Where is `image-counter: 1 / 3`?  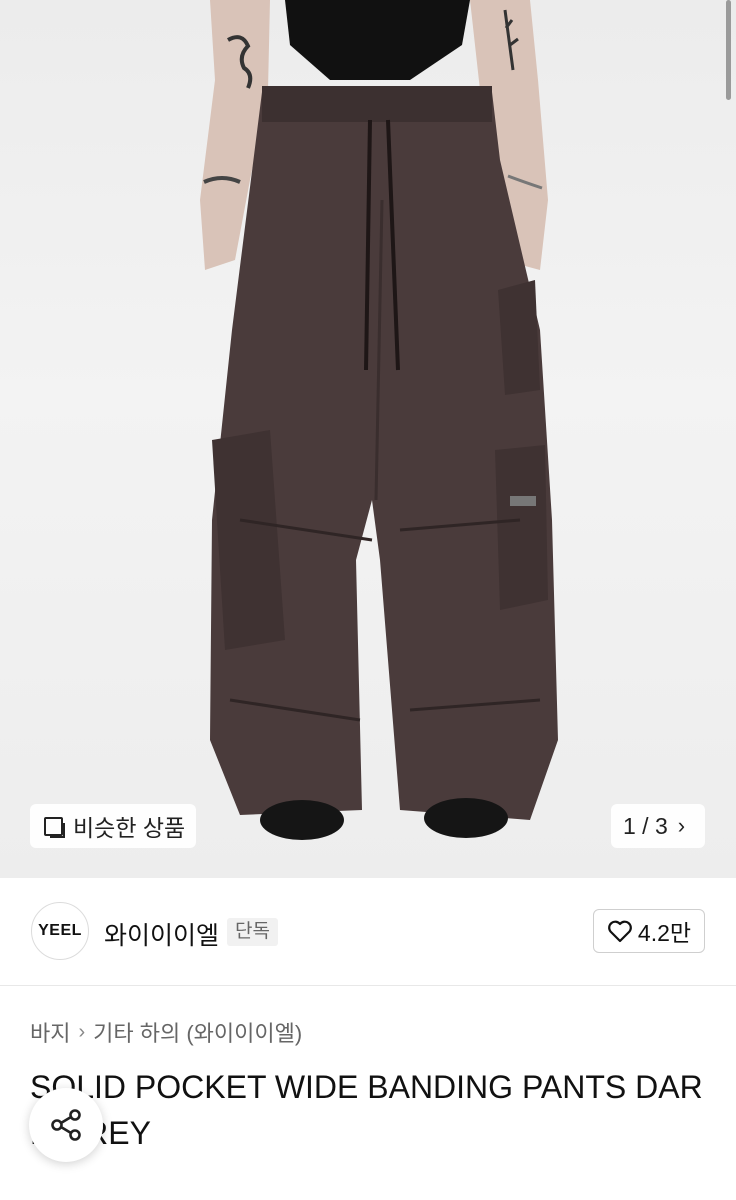 image-counter: 1 / 3 is located at coordinates (645, 825).